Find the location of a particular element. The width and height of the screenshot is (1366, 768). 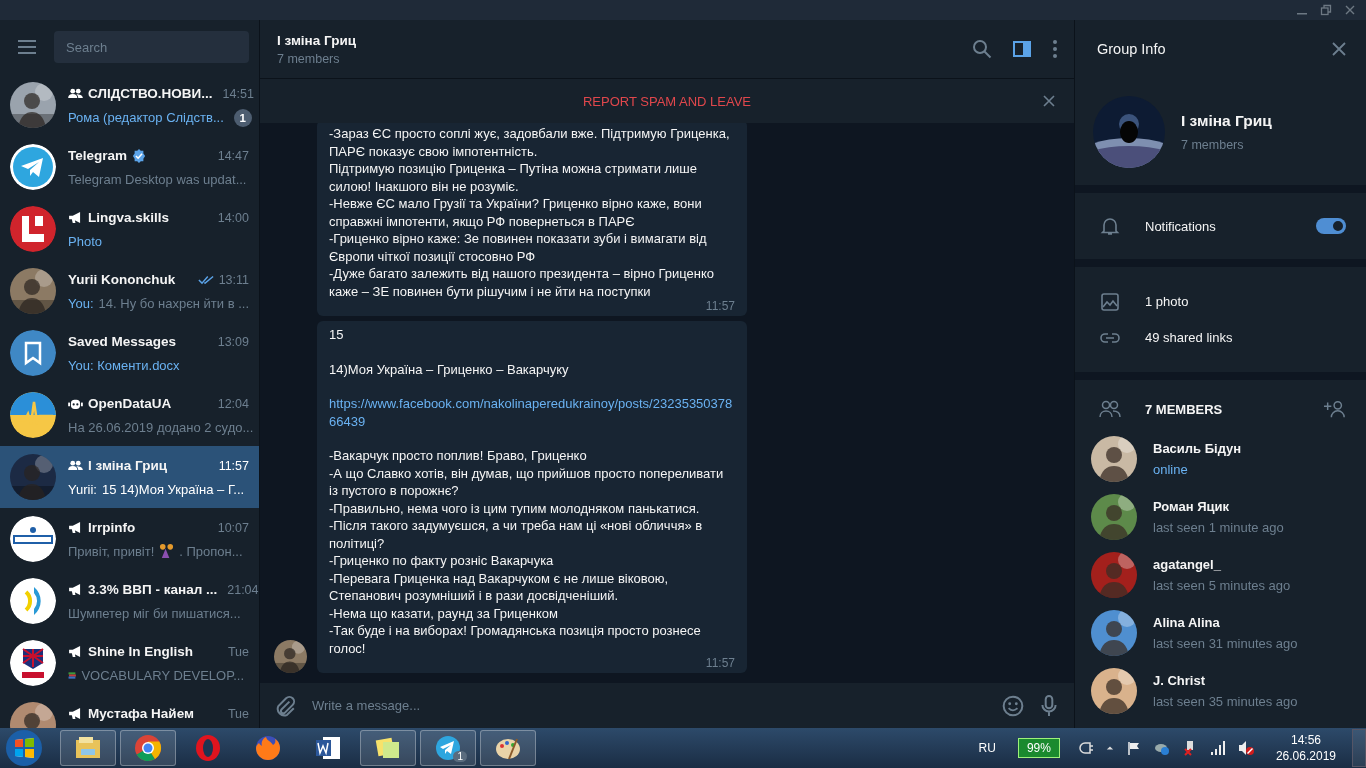

add-member-icon is located at coordinates (1335, 409).